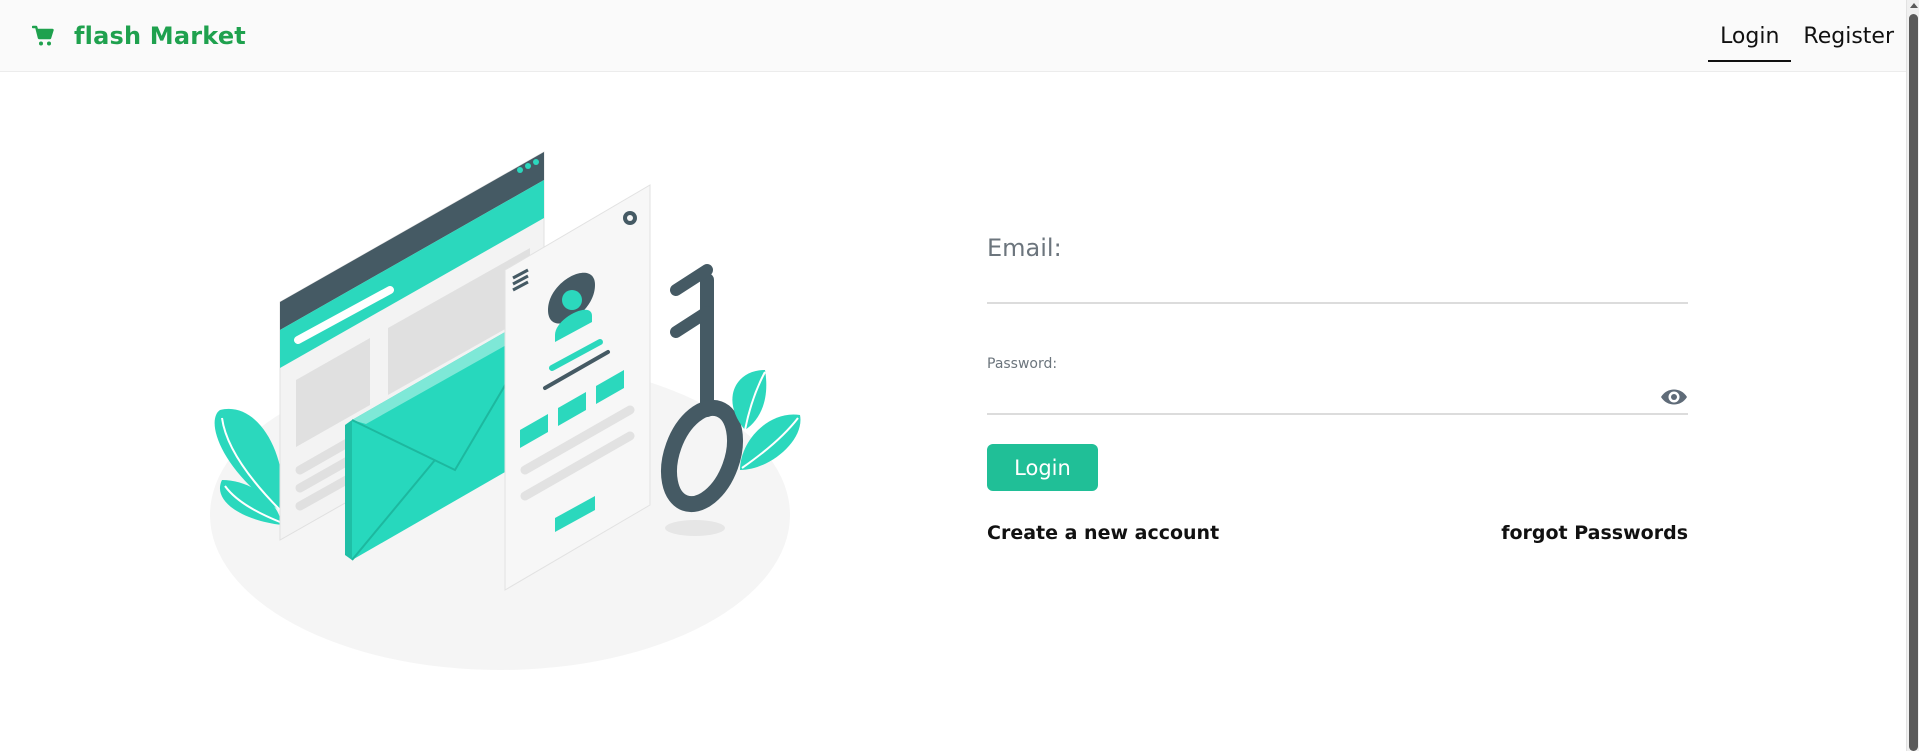 This screenshot has height=751, width=1919. Describe the element at coordinates (1337, 266) in the screenshot. I see `email-field-group: Email:` at that location.